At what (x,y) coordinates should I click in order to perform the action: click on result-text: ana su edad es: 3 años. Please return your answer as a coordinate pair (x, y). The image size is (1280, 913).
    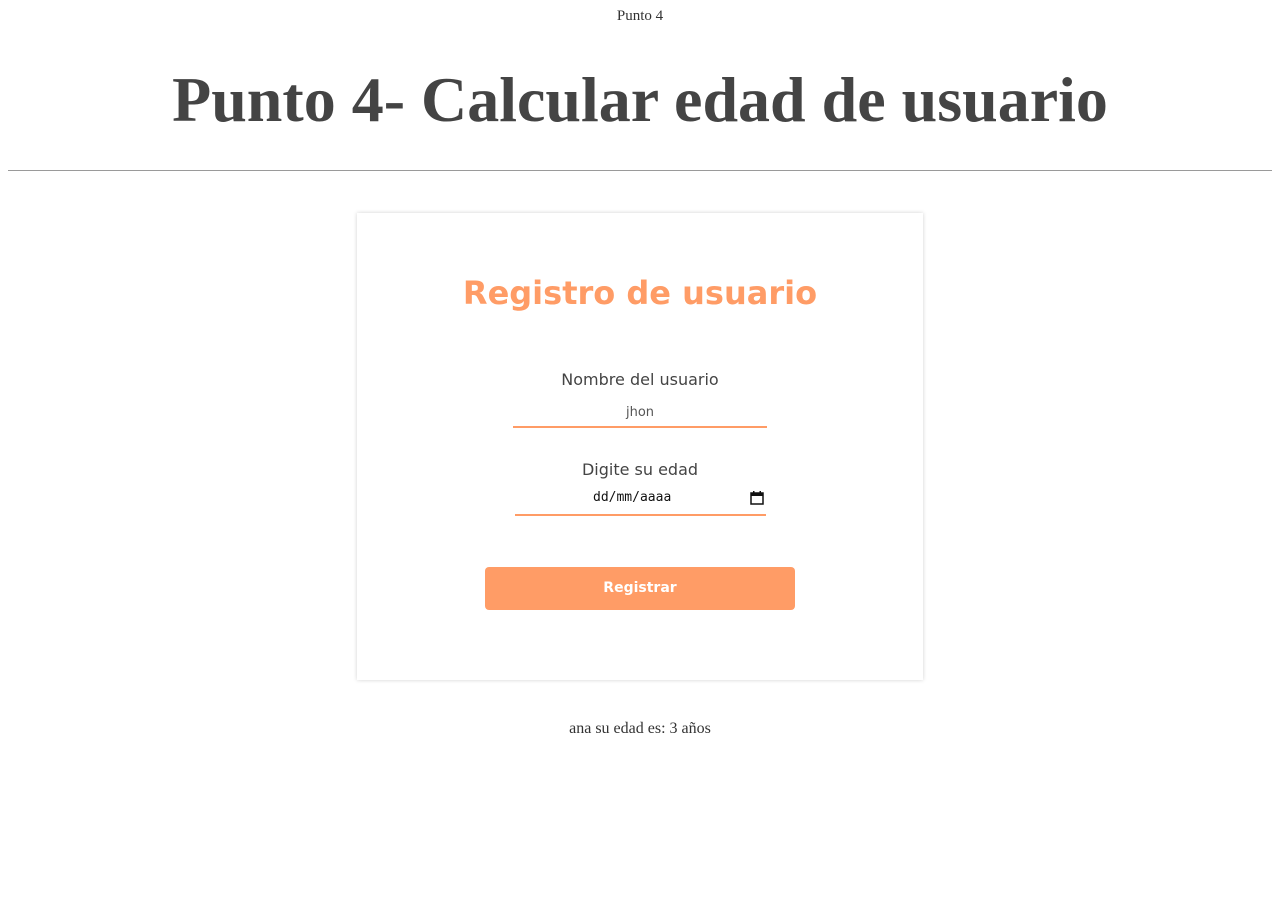
    Looking at the image, I should click on (640, 728).